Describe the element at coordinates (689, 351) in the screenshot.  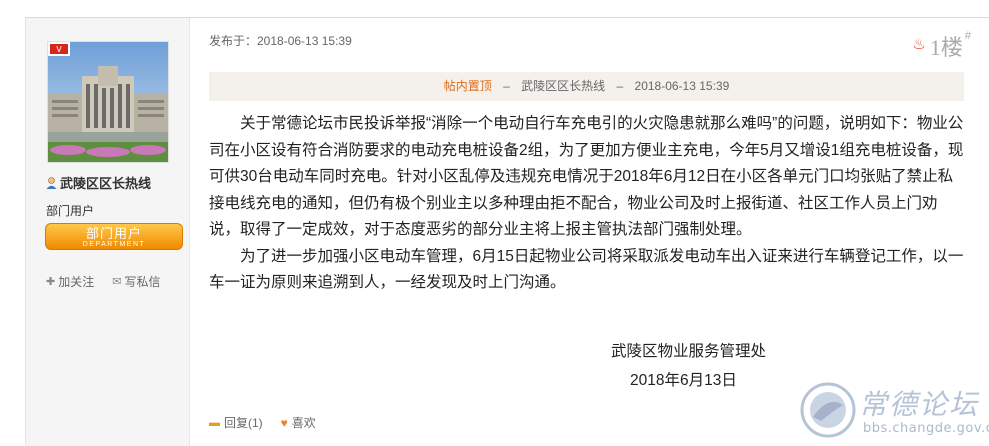
I see `signature-org: 武陵区物业服务管理处` at that location.